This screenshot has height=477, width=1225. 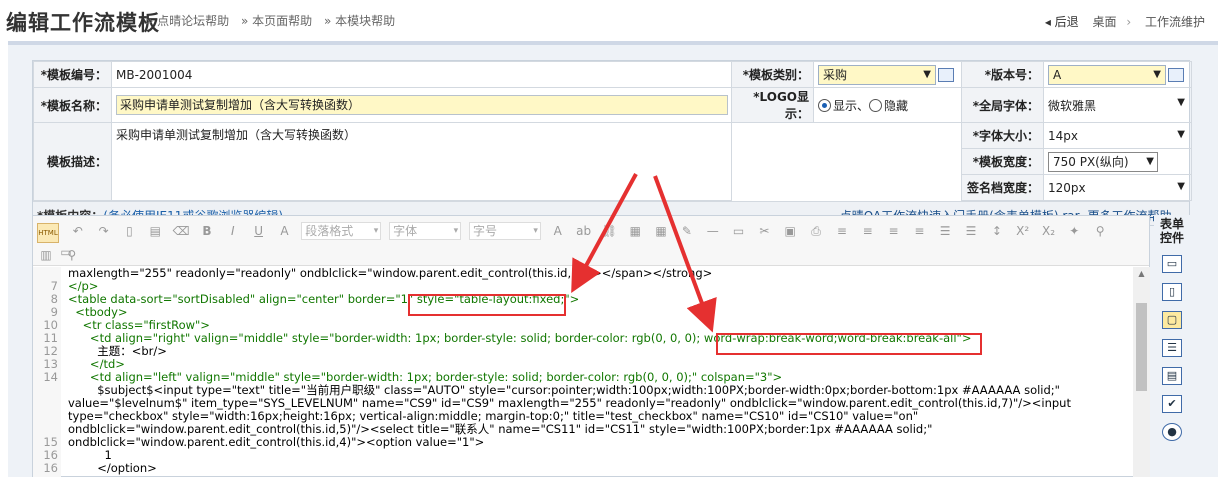 What do you see at coordinates (604, 233) in the screenshot?
I see `arrow-to-table-layout` at bounding box center [604, 233].